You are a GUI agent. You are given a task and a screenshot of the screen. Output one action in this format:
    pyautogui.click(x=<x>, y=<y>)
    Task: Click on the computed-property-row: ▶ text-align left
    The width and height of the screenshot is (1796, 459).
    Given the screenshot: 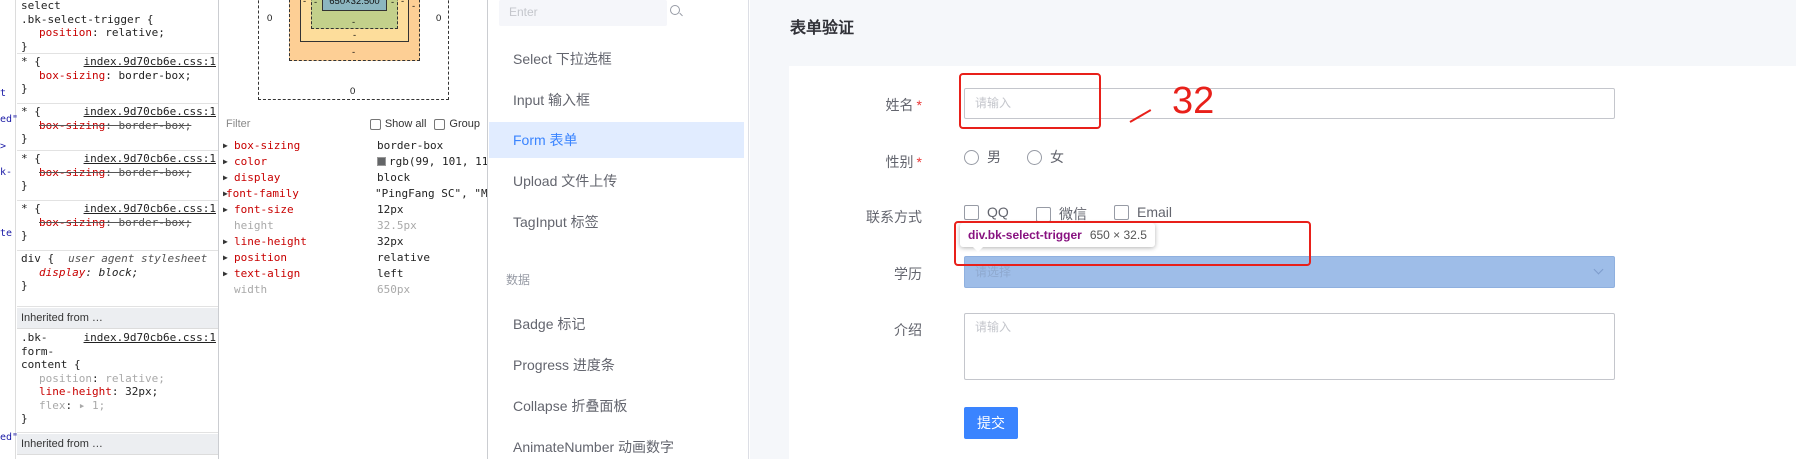 What is the action you would take?
    pyautogui.click(x=353, y=274)
    